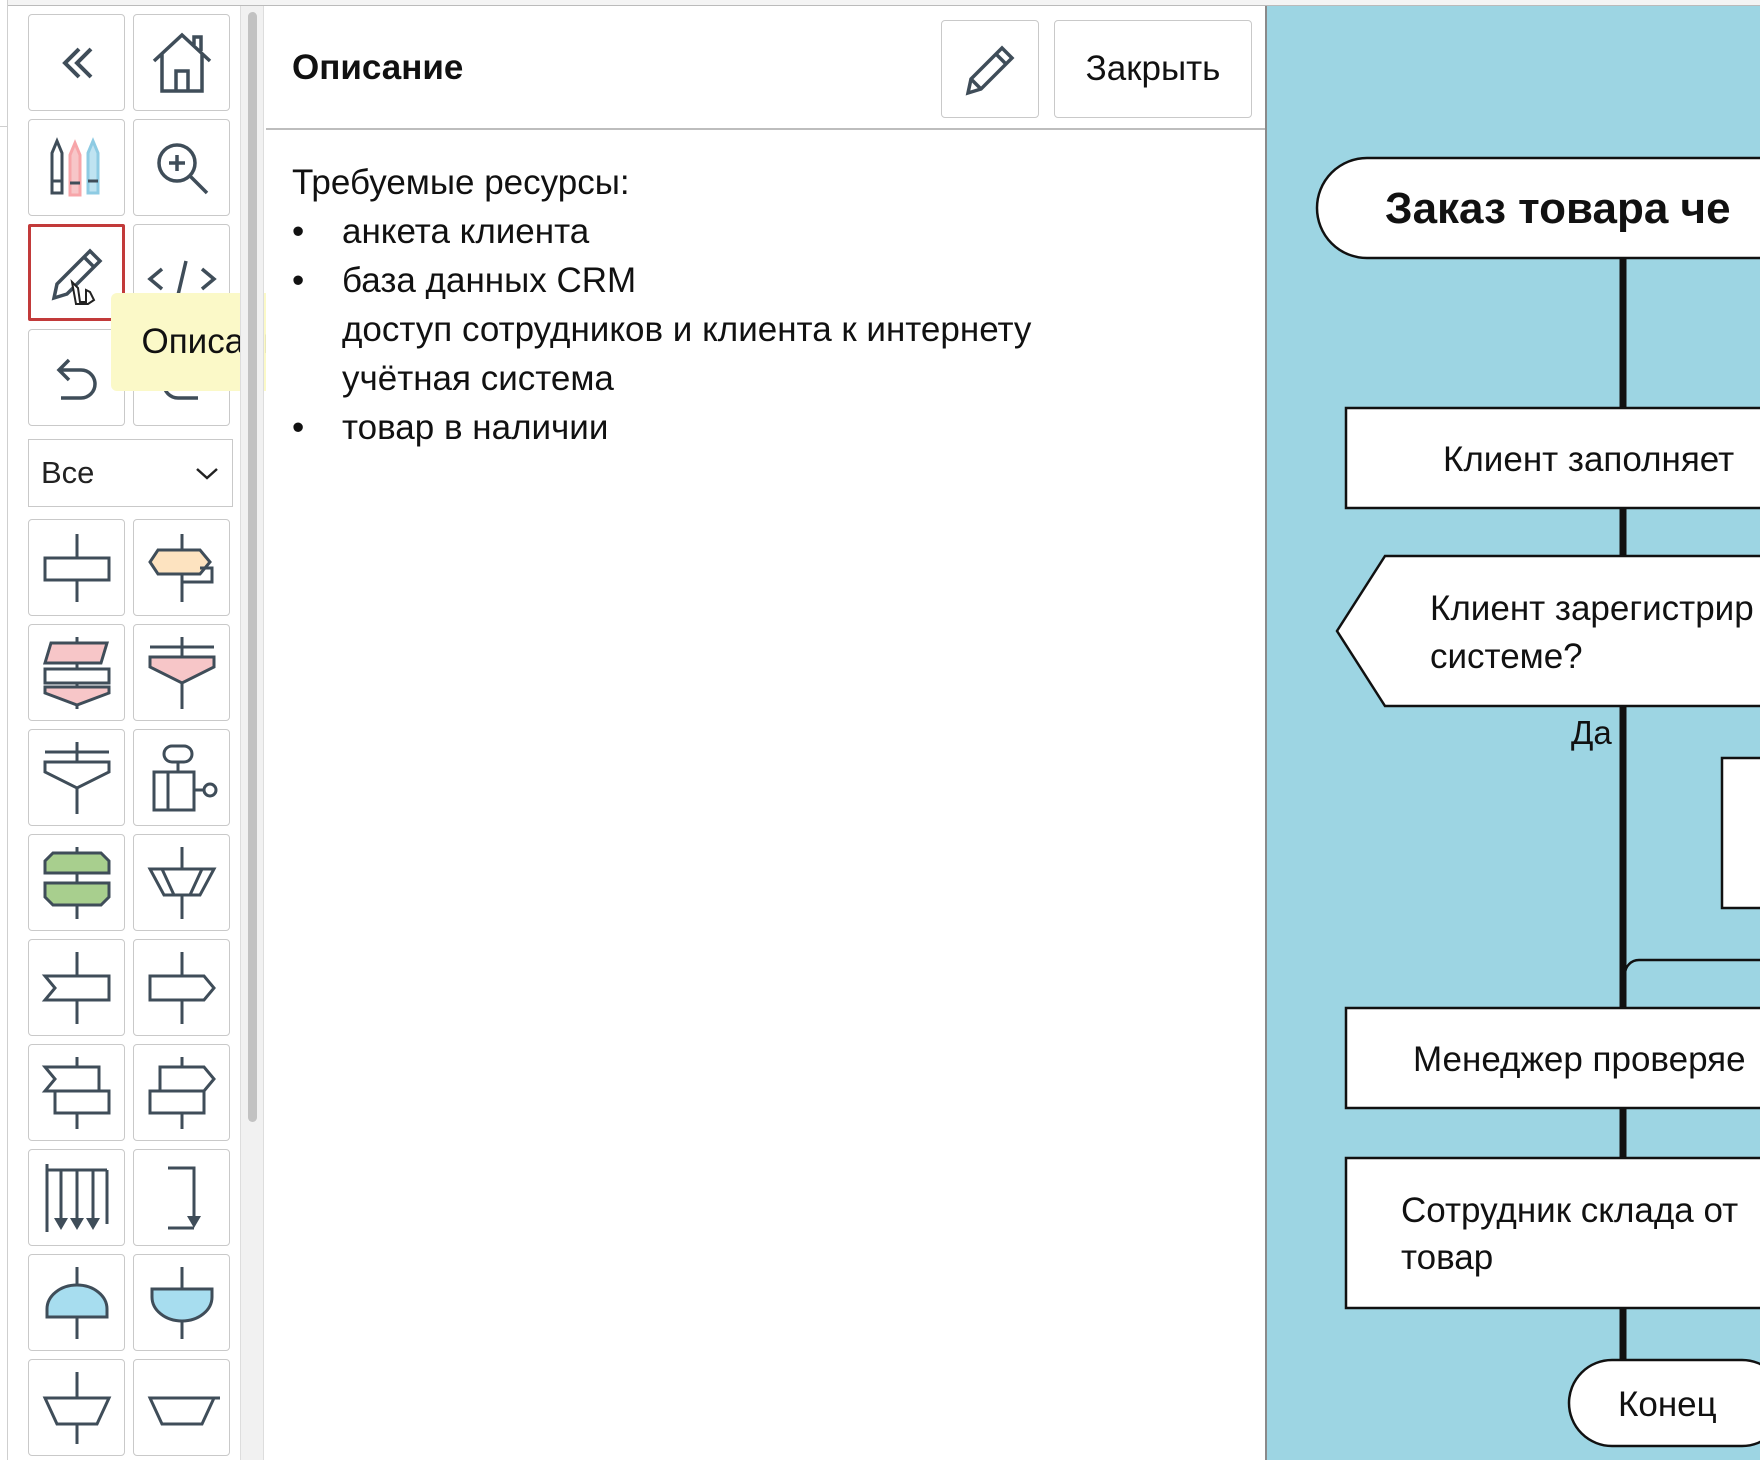 Image resolution: width=1760 pixels, height=1460 pixels. I want to click on branch-connector, so click(1691, 969).